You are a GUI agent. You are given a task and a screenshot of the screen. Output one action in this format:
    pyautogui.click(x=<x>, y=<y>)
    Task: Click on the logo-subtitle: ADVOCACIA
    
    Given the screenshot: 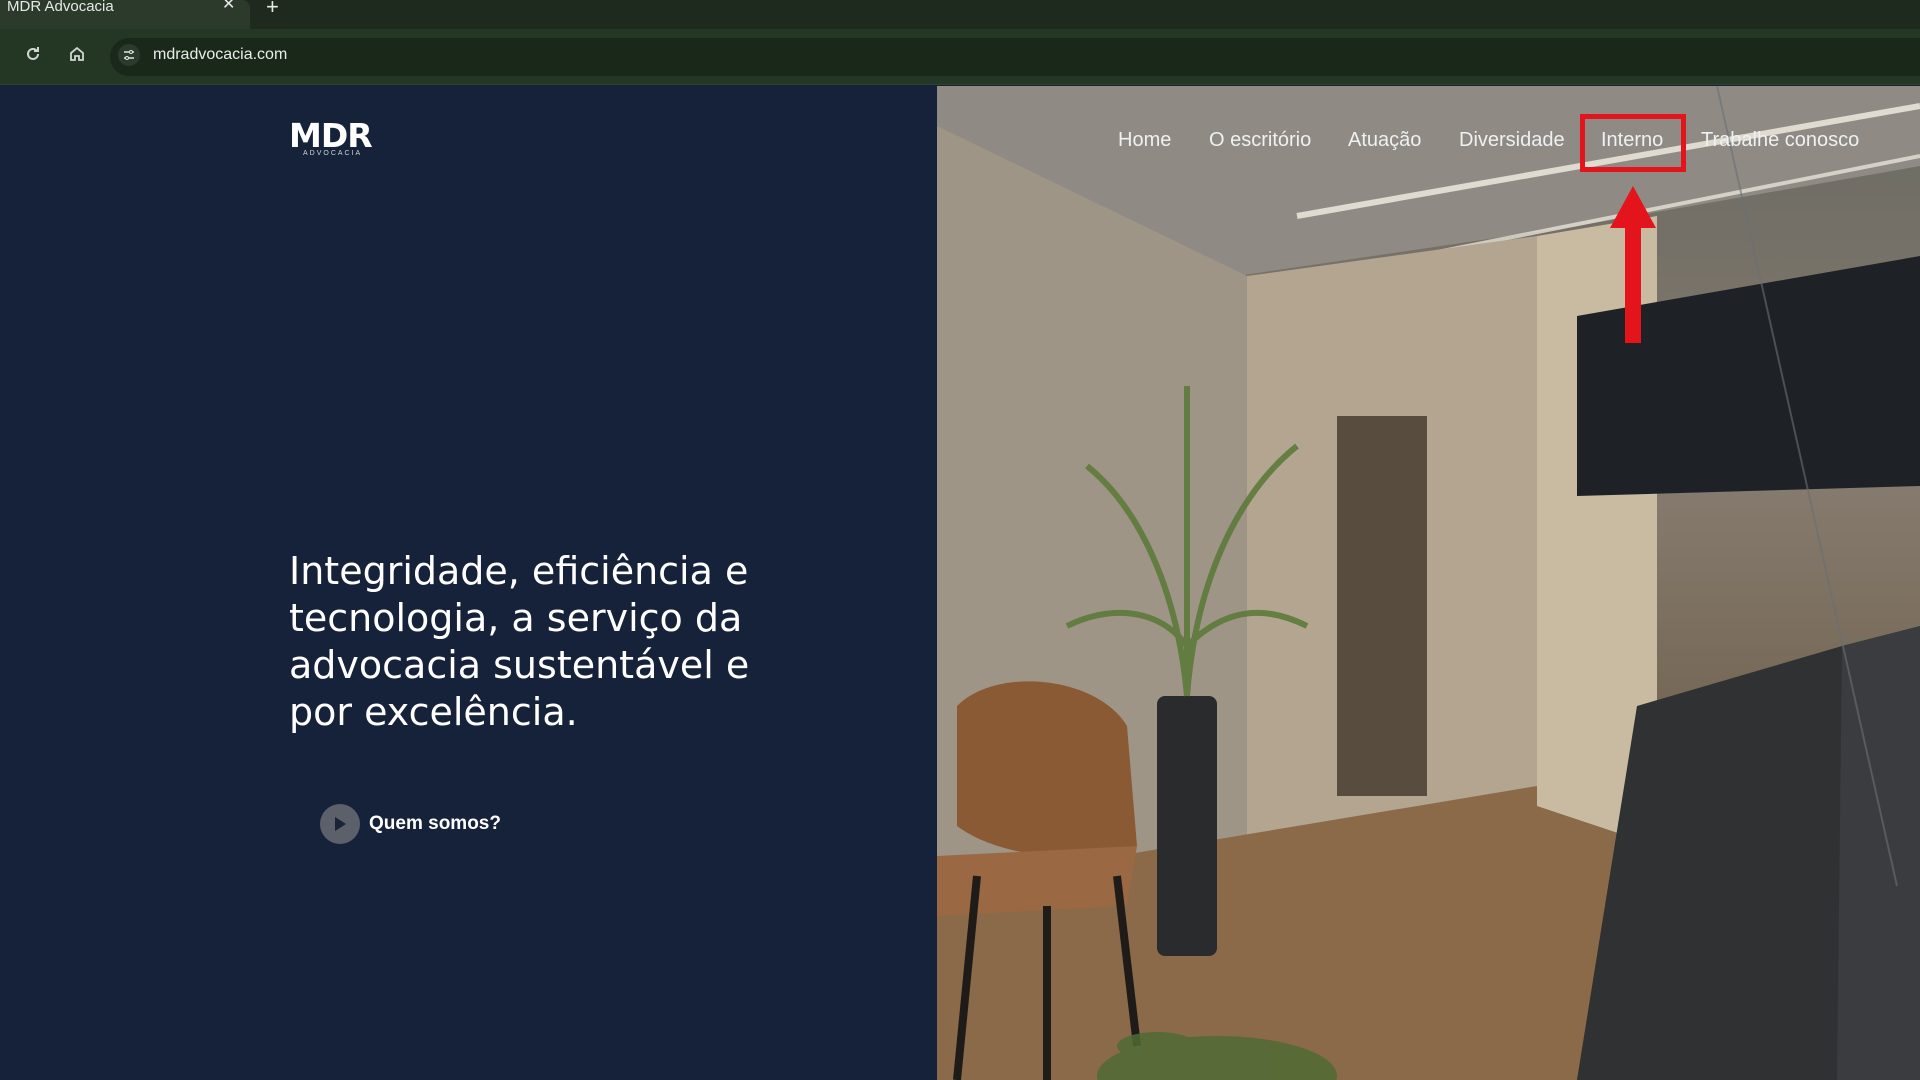 What is the action you would take?
    pyautogui.click(x=333, y=153)
    